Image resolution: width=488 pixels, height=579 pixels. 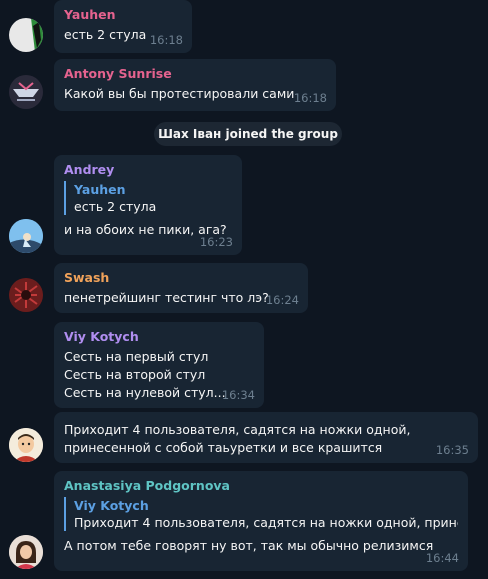 What do you see at coordinates (26, 552) in the screenshot?
I see `avatar-anastasiya-podgornova` at bounding box center [26, 552].